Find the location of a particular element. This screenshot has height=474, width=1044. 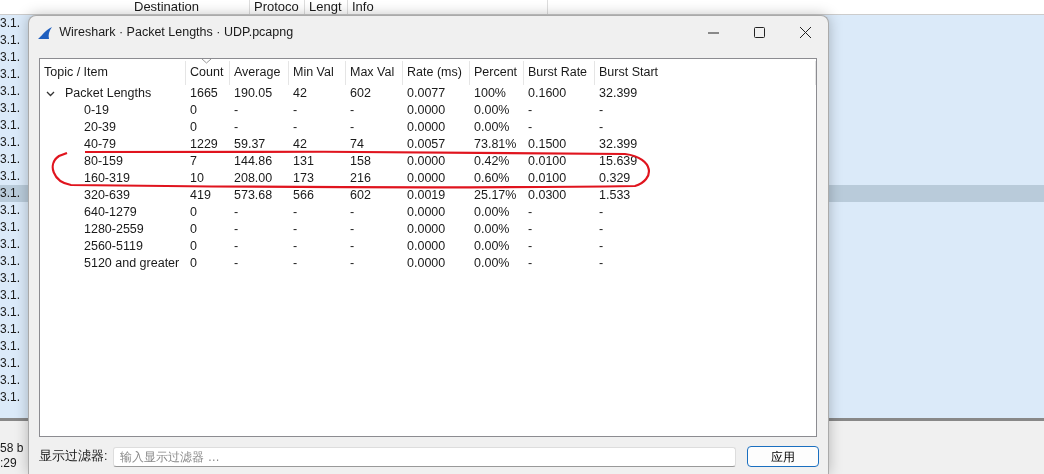

table-cell: 10 is located at coordinates (197, 178).